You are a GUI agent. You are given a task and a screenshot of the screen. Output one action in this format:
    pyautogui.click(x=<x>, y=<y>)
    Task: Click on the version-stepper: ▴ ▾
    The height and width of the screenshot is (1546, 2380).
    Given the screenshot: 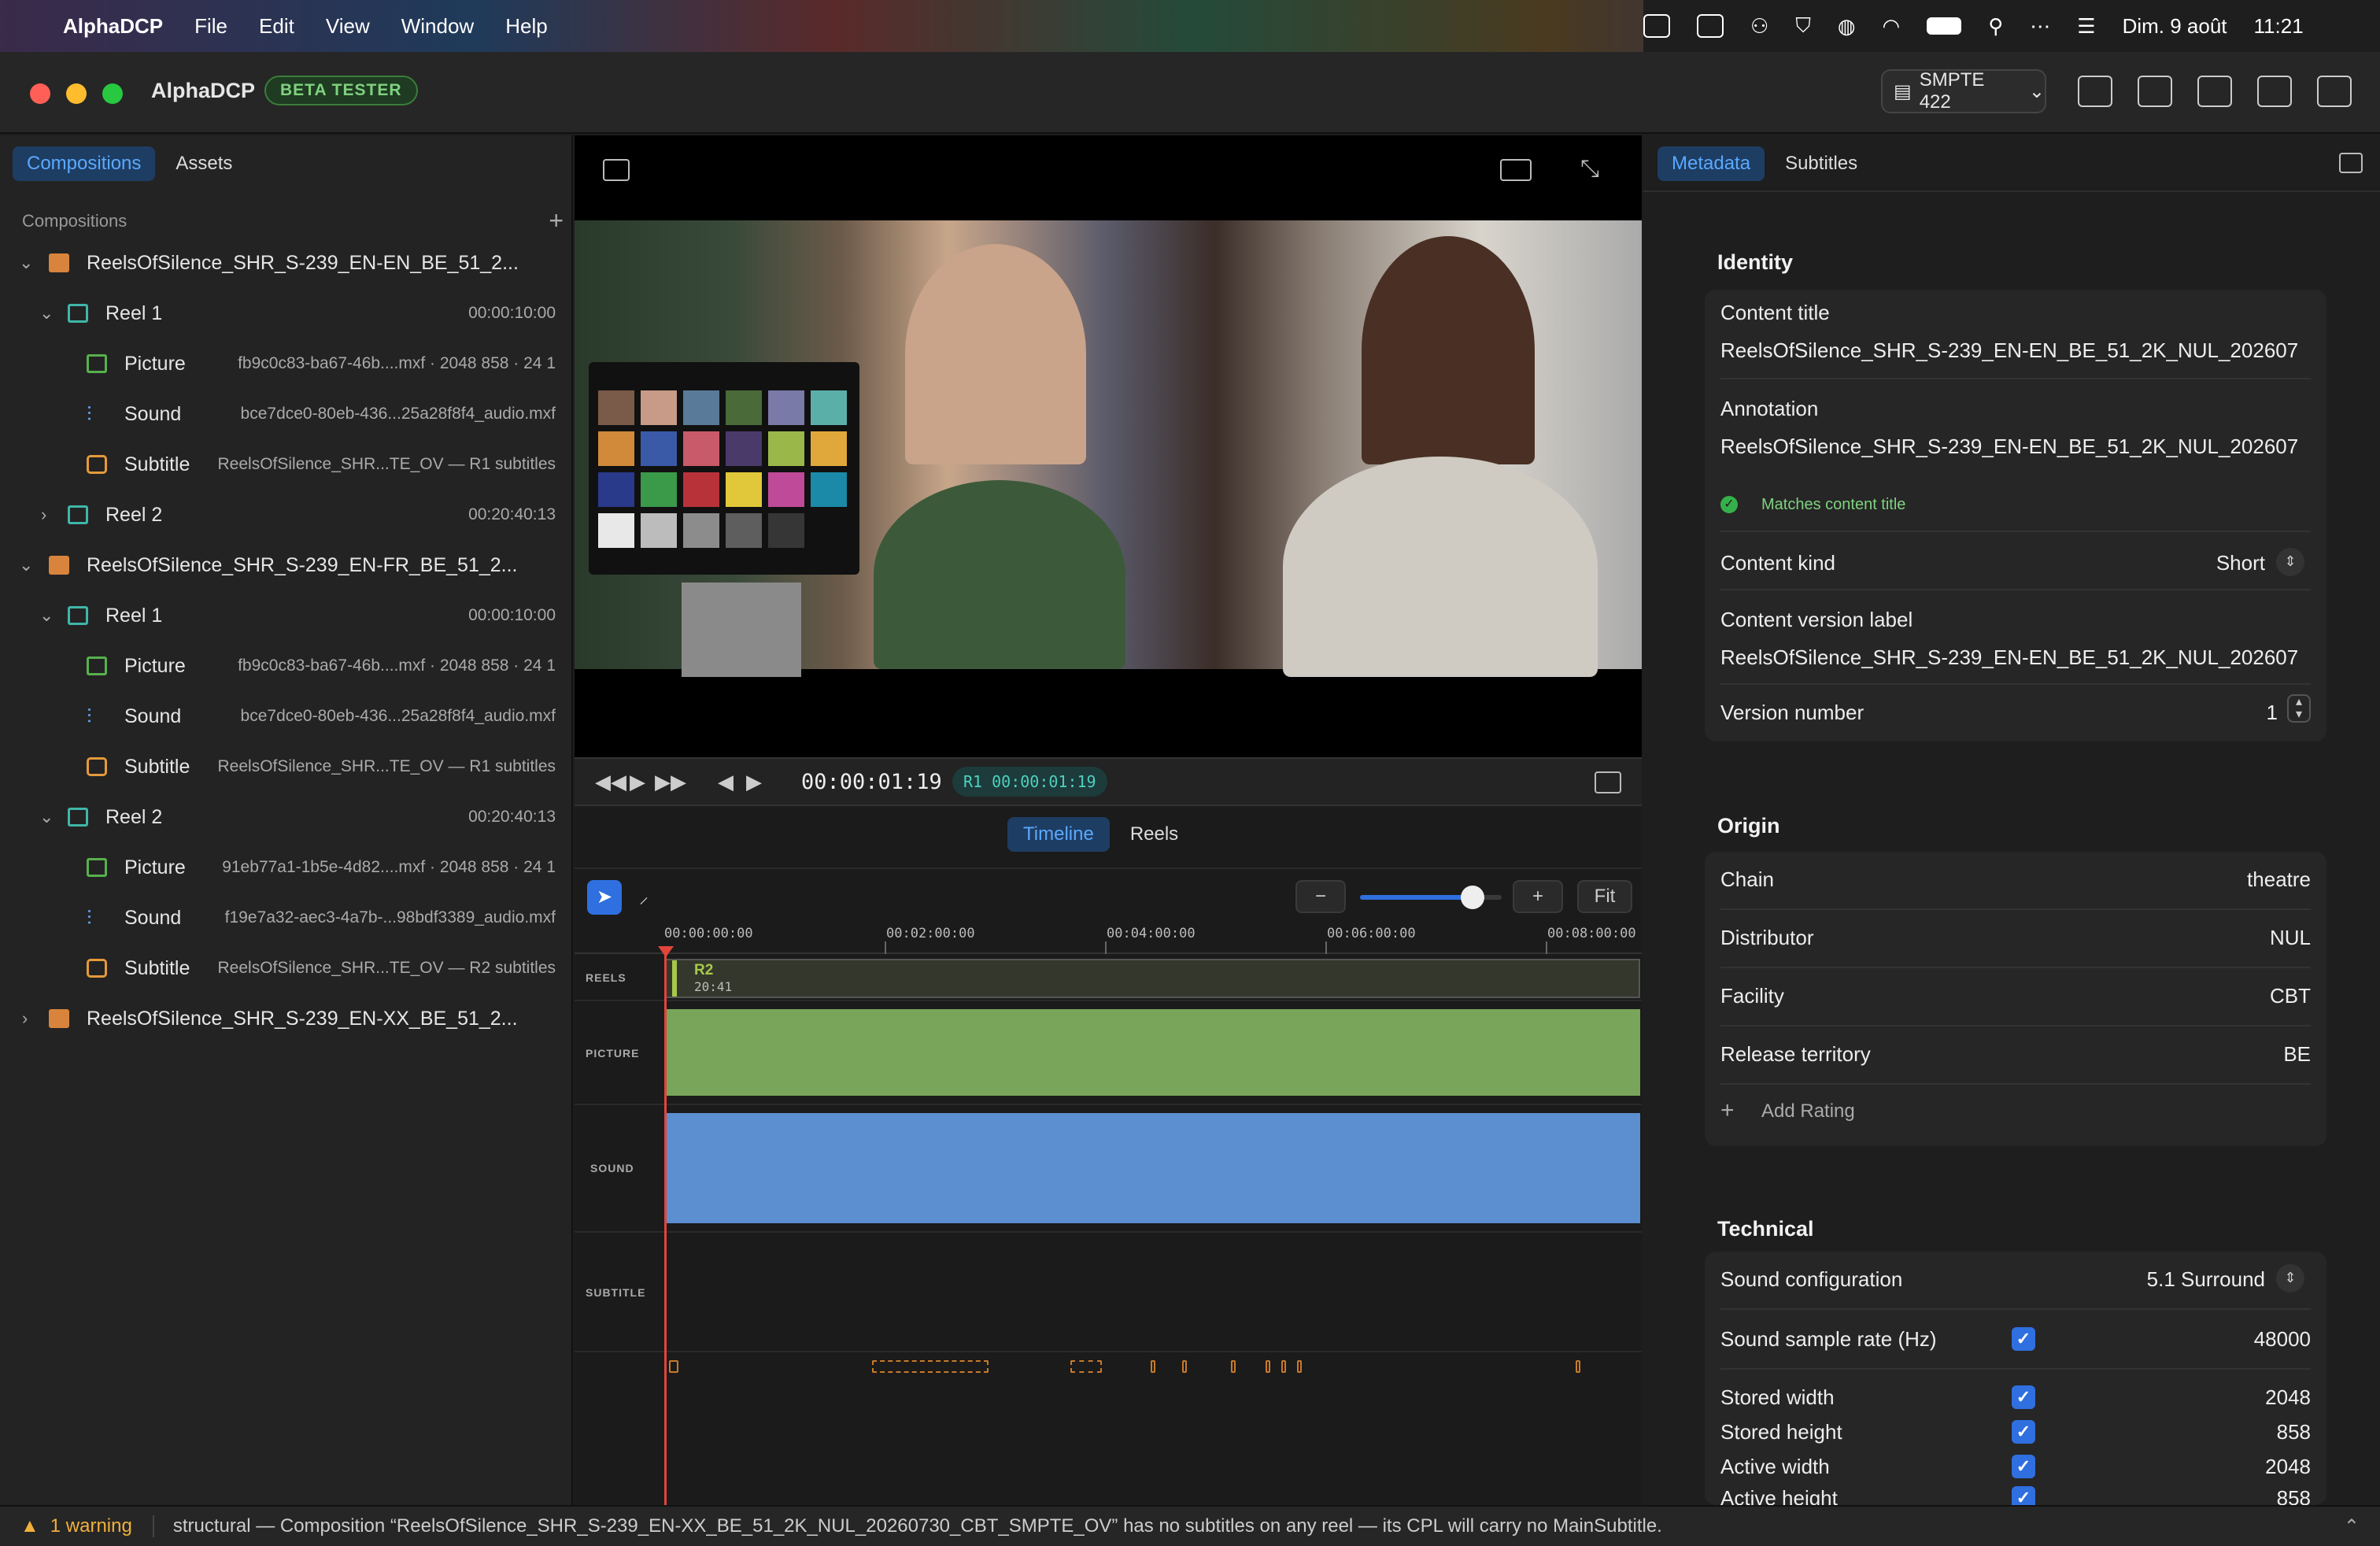 What is the action you would take?
    pyautogui.click(x=2299, y=708)
    